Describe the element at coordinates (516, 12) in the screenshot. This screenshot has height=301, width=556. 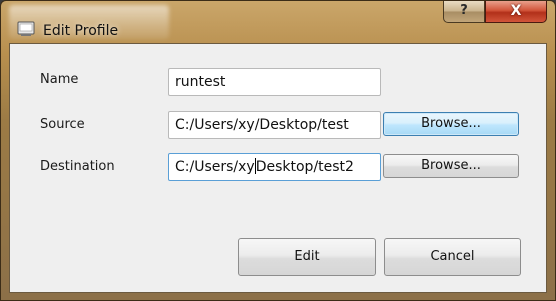
I see `close-button: X` at that location.